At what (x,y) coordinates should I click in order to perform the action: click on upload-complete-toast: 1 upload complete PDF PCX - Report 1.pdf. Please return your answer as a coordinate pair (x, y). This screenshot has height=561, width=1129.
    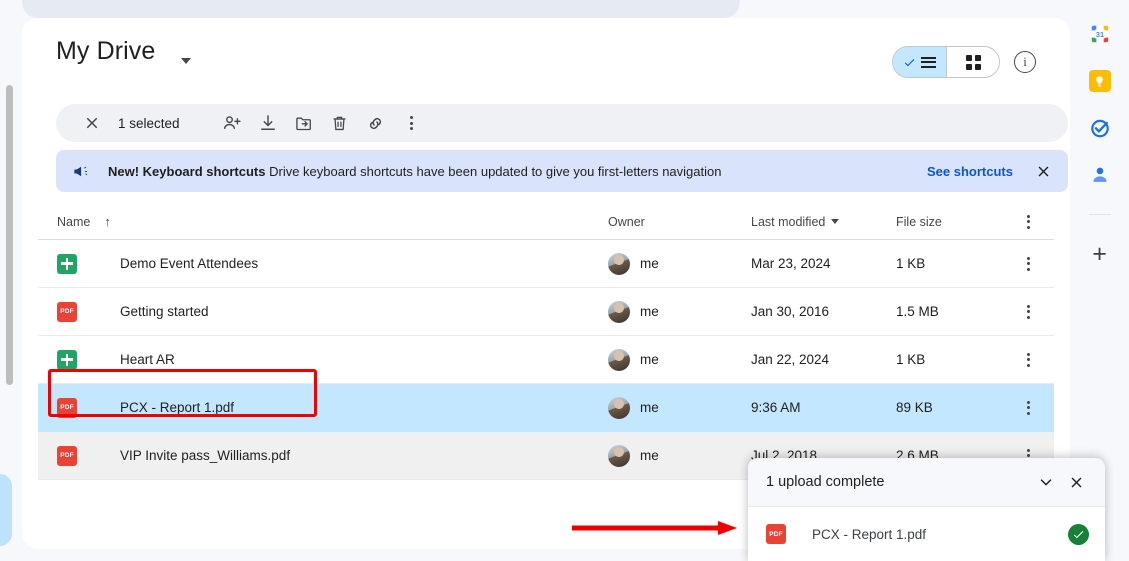
    Looking at the image, I should click on (926, 509).